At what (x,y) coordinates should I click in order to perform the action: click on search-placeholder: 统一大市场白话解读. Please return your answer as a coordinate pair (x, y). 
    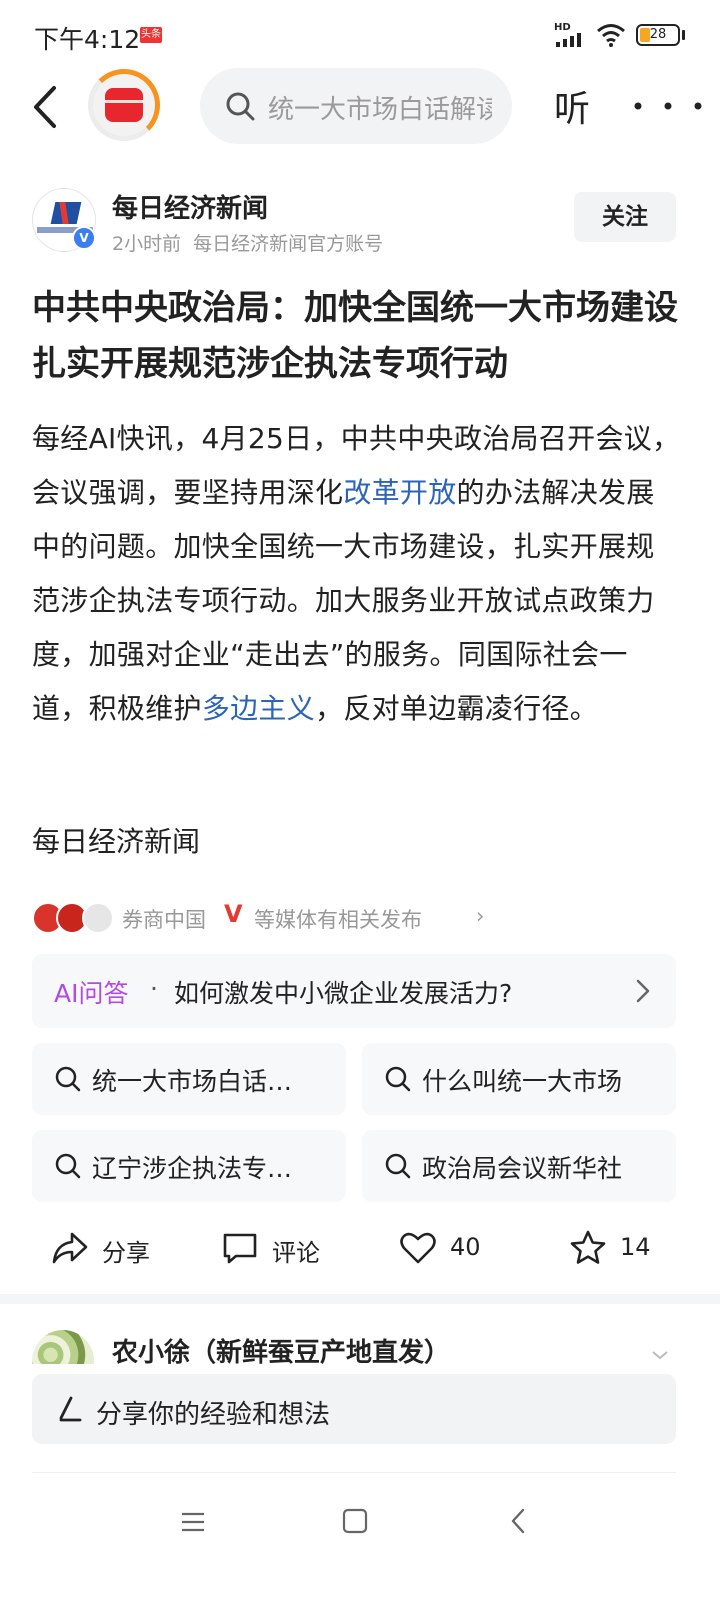
    Looking at the image, I should click on (380, 110).